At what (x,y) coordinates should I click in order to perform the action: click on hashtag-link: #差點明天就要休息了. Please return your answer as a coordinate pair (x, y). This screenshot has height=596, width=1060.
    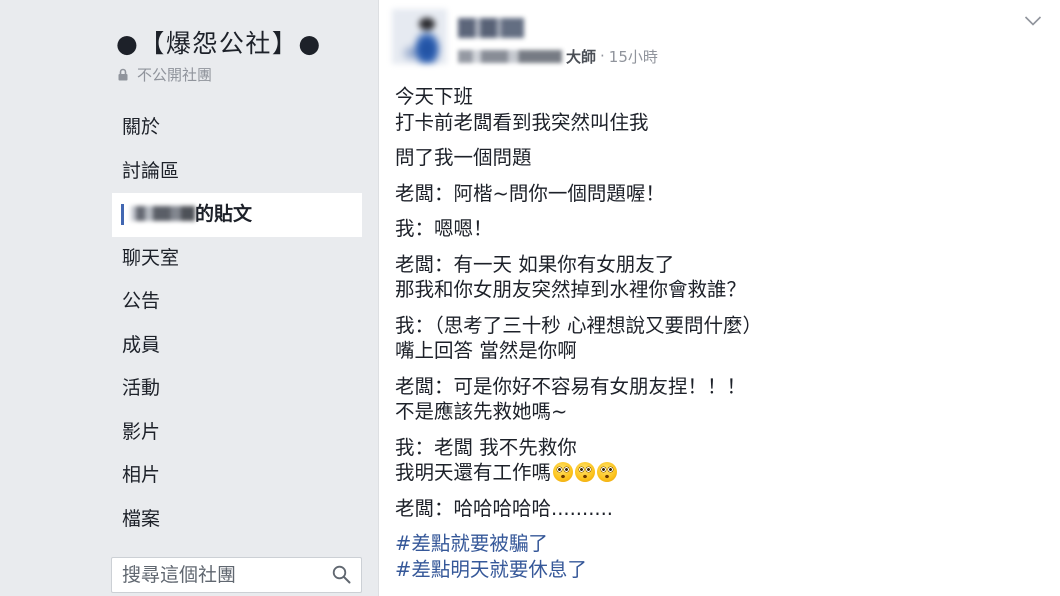
    Looking at the image, I should click on (715, 570).